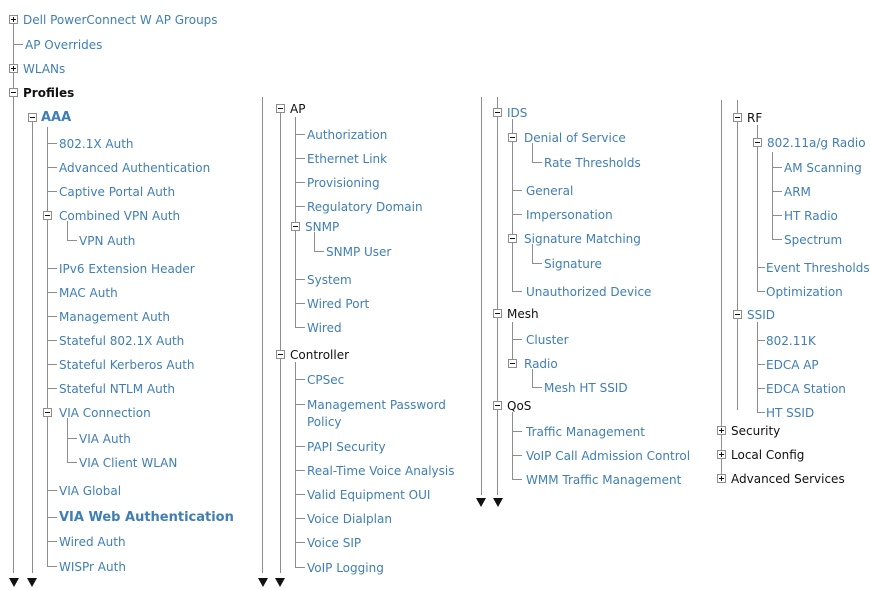  I want to click on tree-item-snmp: SNMP, so click(322, 227).